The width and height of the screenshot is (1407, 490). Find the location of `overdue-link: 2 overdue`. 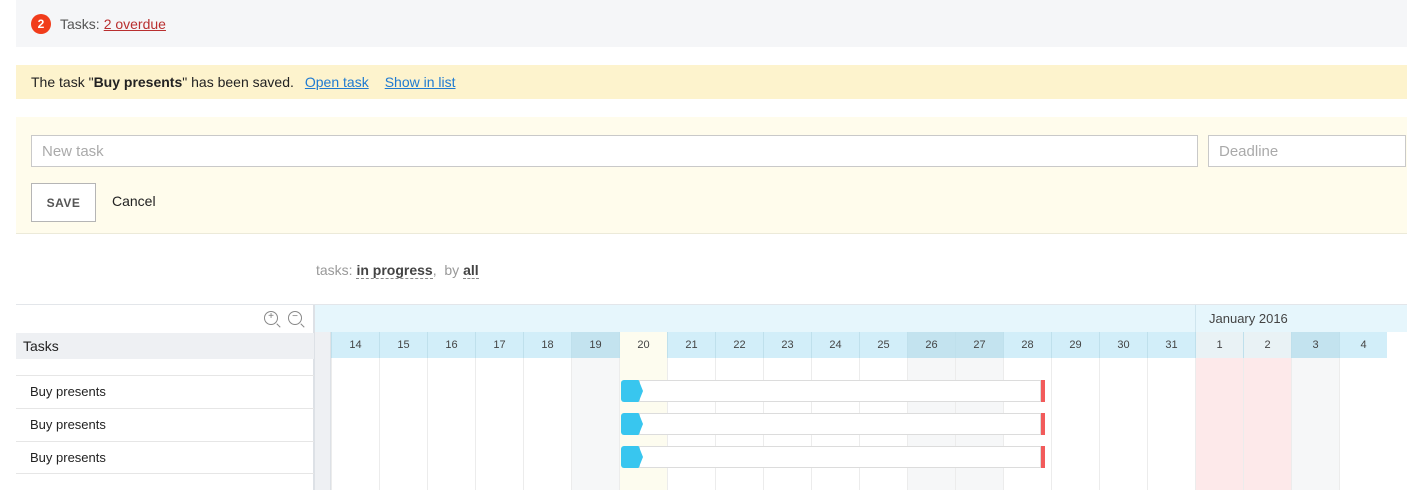

overdue-link: 2 overdue is located at coordinates (135, 24).